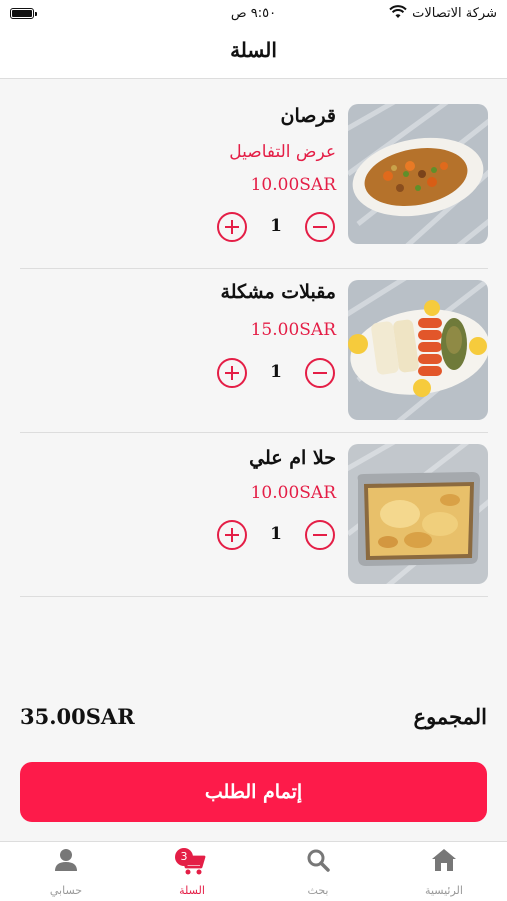 This screenshot has height=901, width=507. What do you see at coordinates (282, 152) in the screenshot?
I see `view-details-link: عرض التفاصيل` at bounding box center [282, 152].